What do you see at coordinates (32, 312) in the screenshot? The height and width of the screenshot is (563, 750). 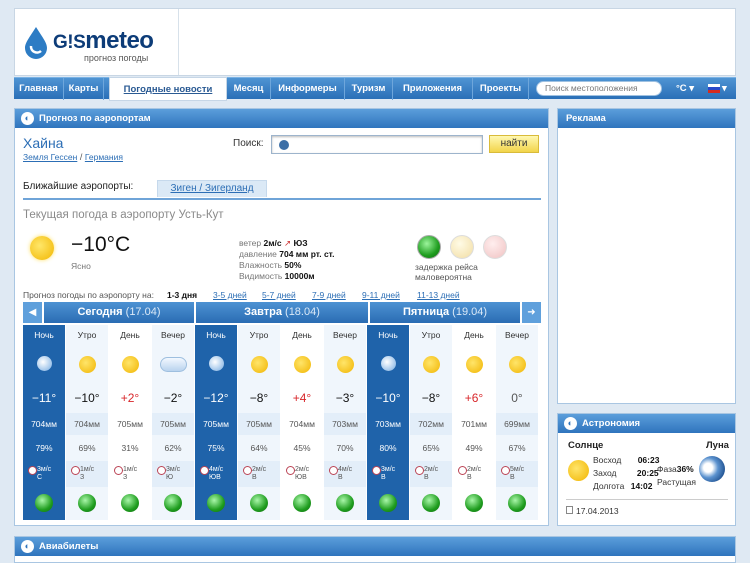 I see `prev-arrow-icon: ◀` at bounding box center [32, 312].